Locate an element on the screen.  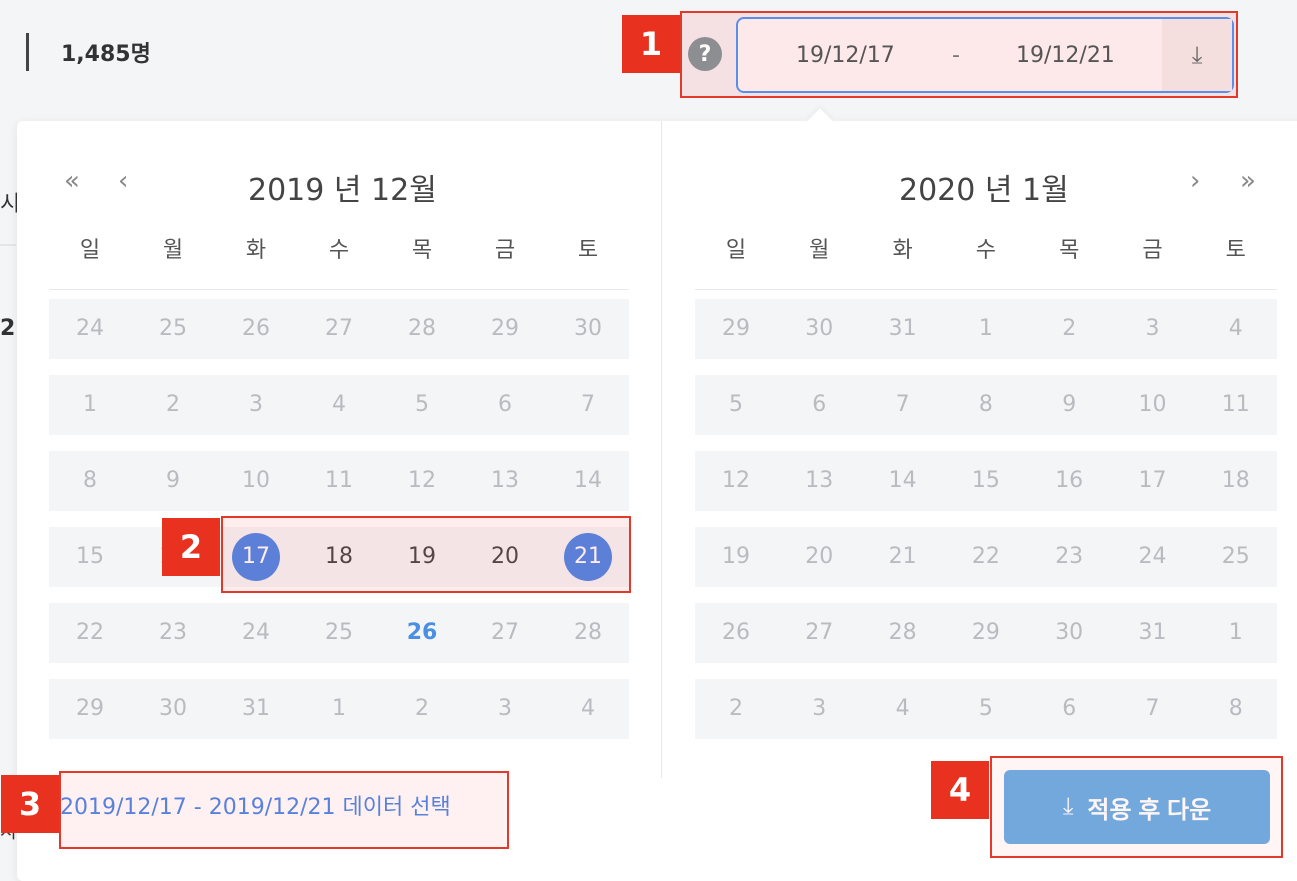
prev-year-icon: « is located at coordinates (72, 181).